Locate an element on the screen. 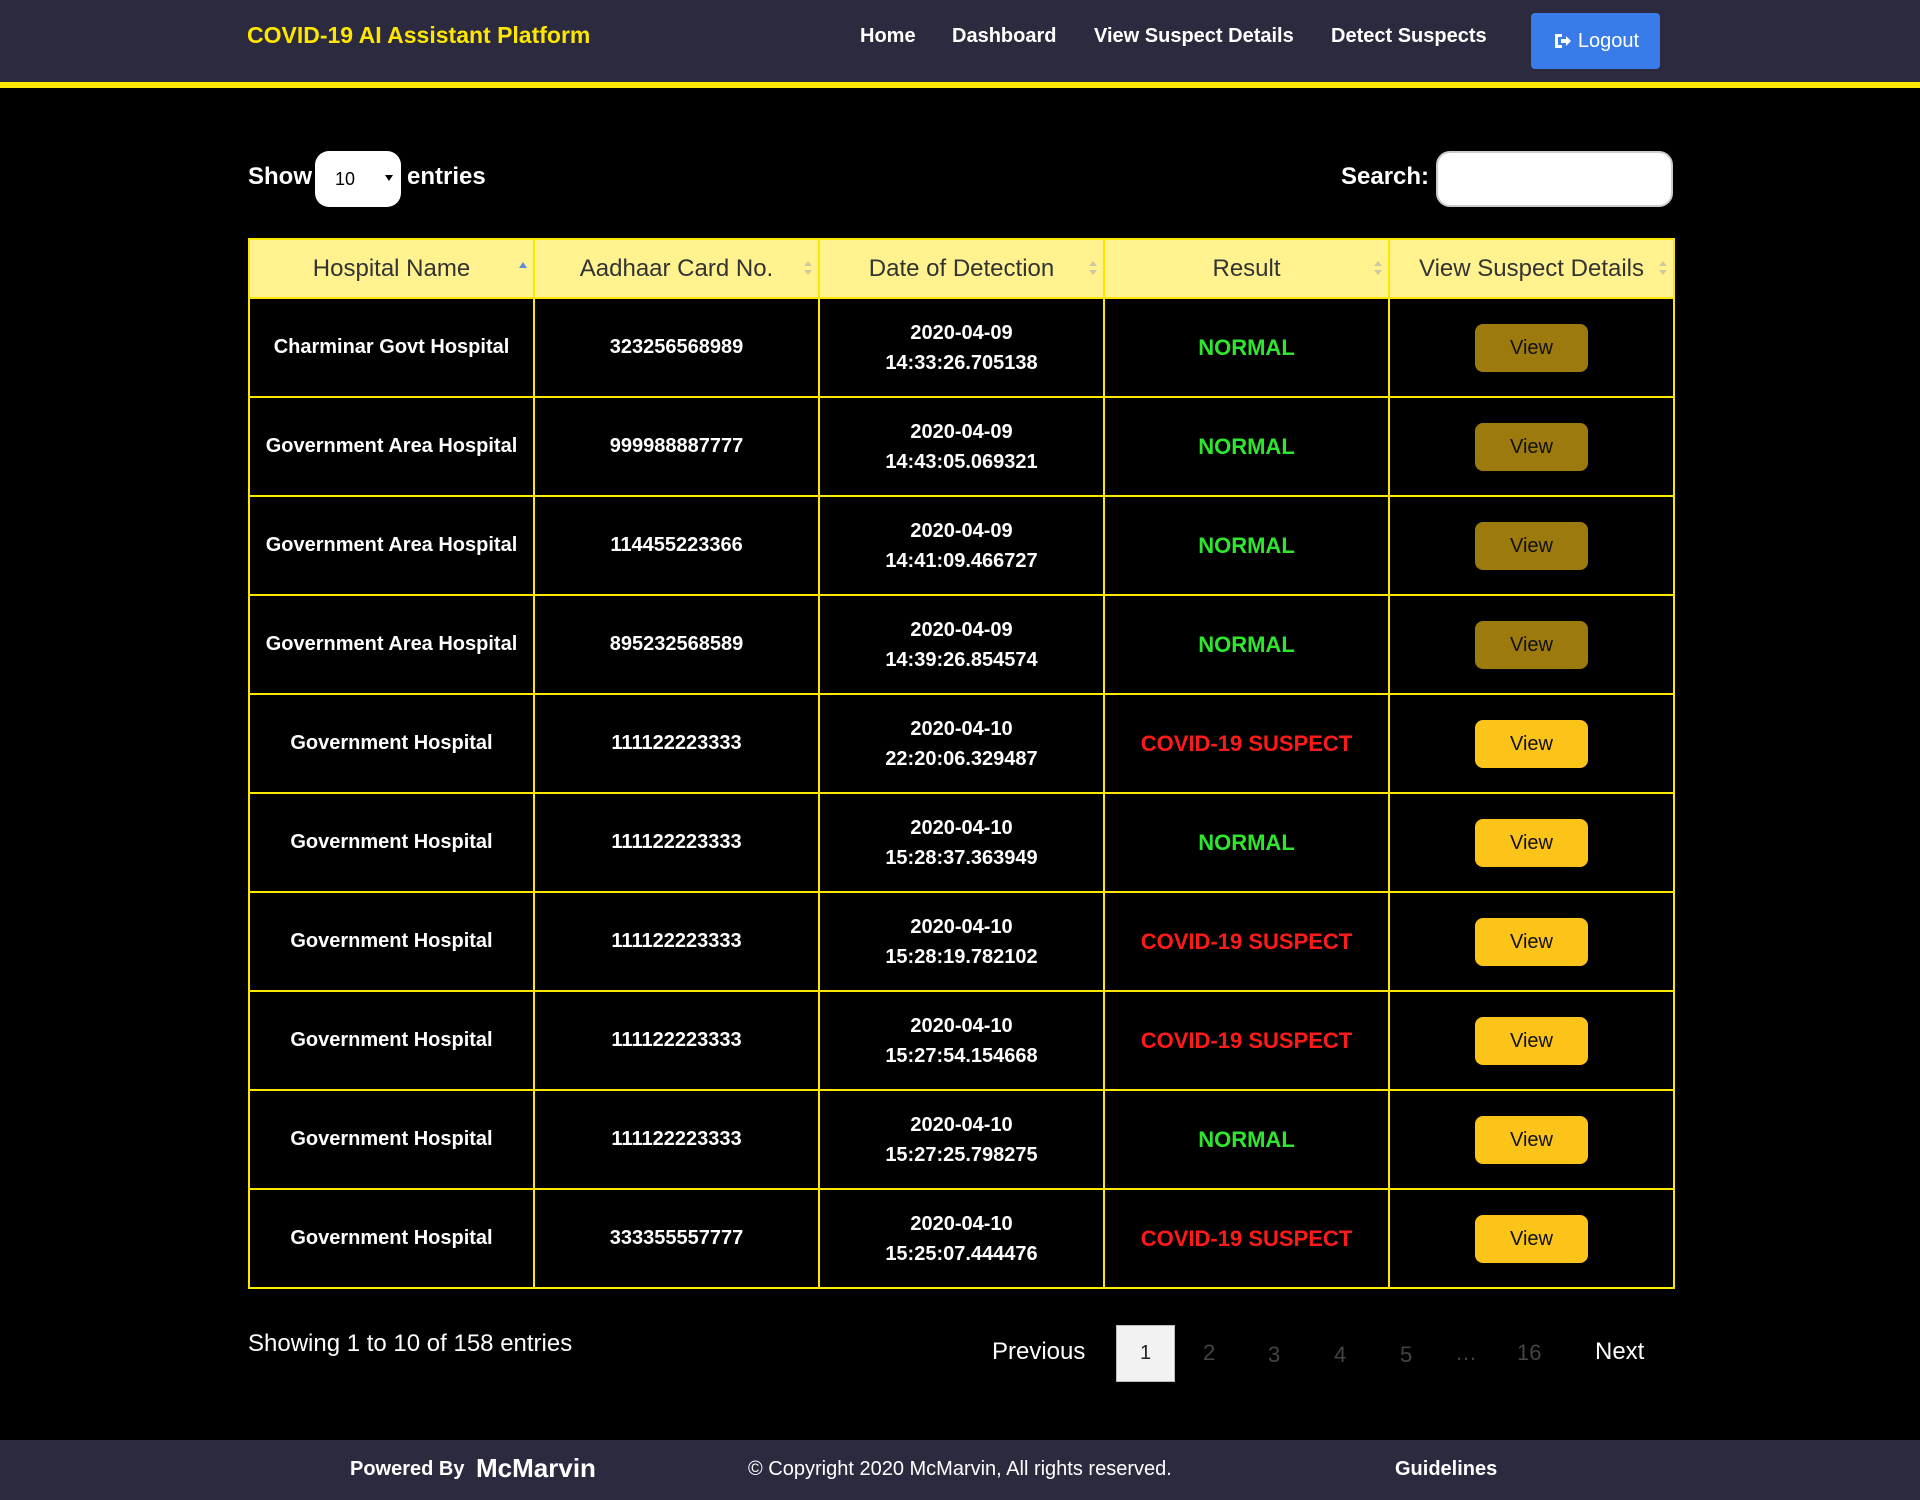 The image size is (1920, 1500). pagination-page: 3 is located at coordinates (1274, 1355).